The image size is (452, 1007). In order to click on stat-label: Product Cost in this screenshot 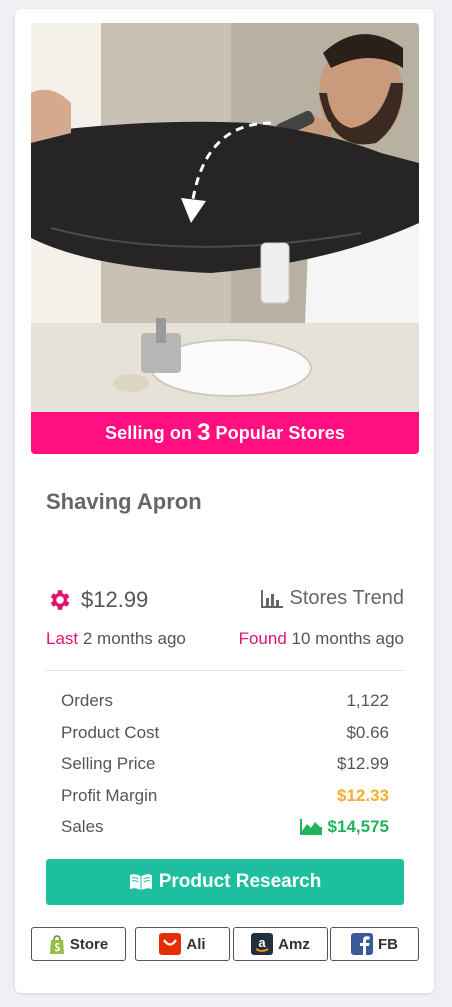, I will do `click(110, 732)`.